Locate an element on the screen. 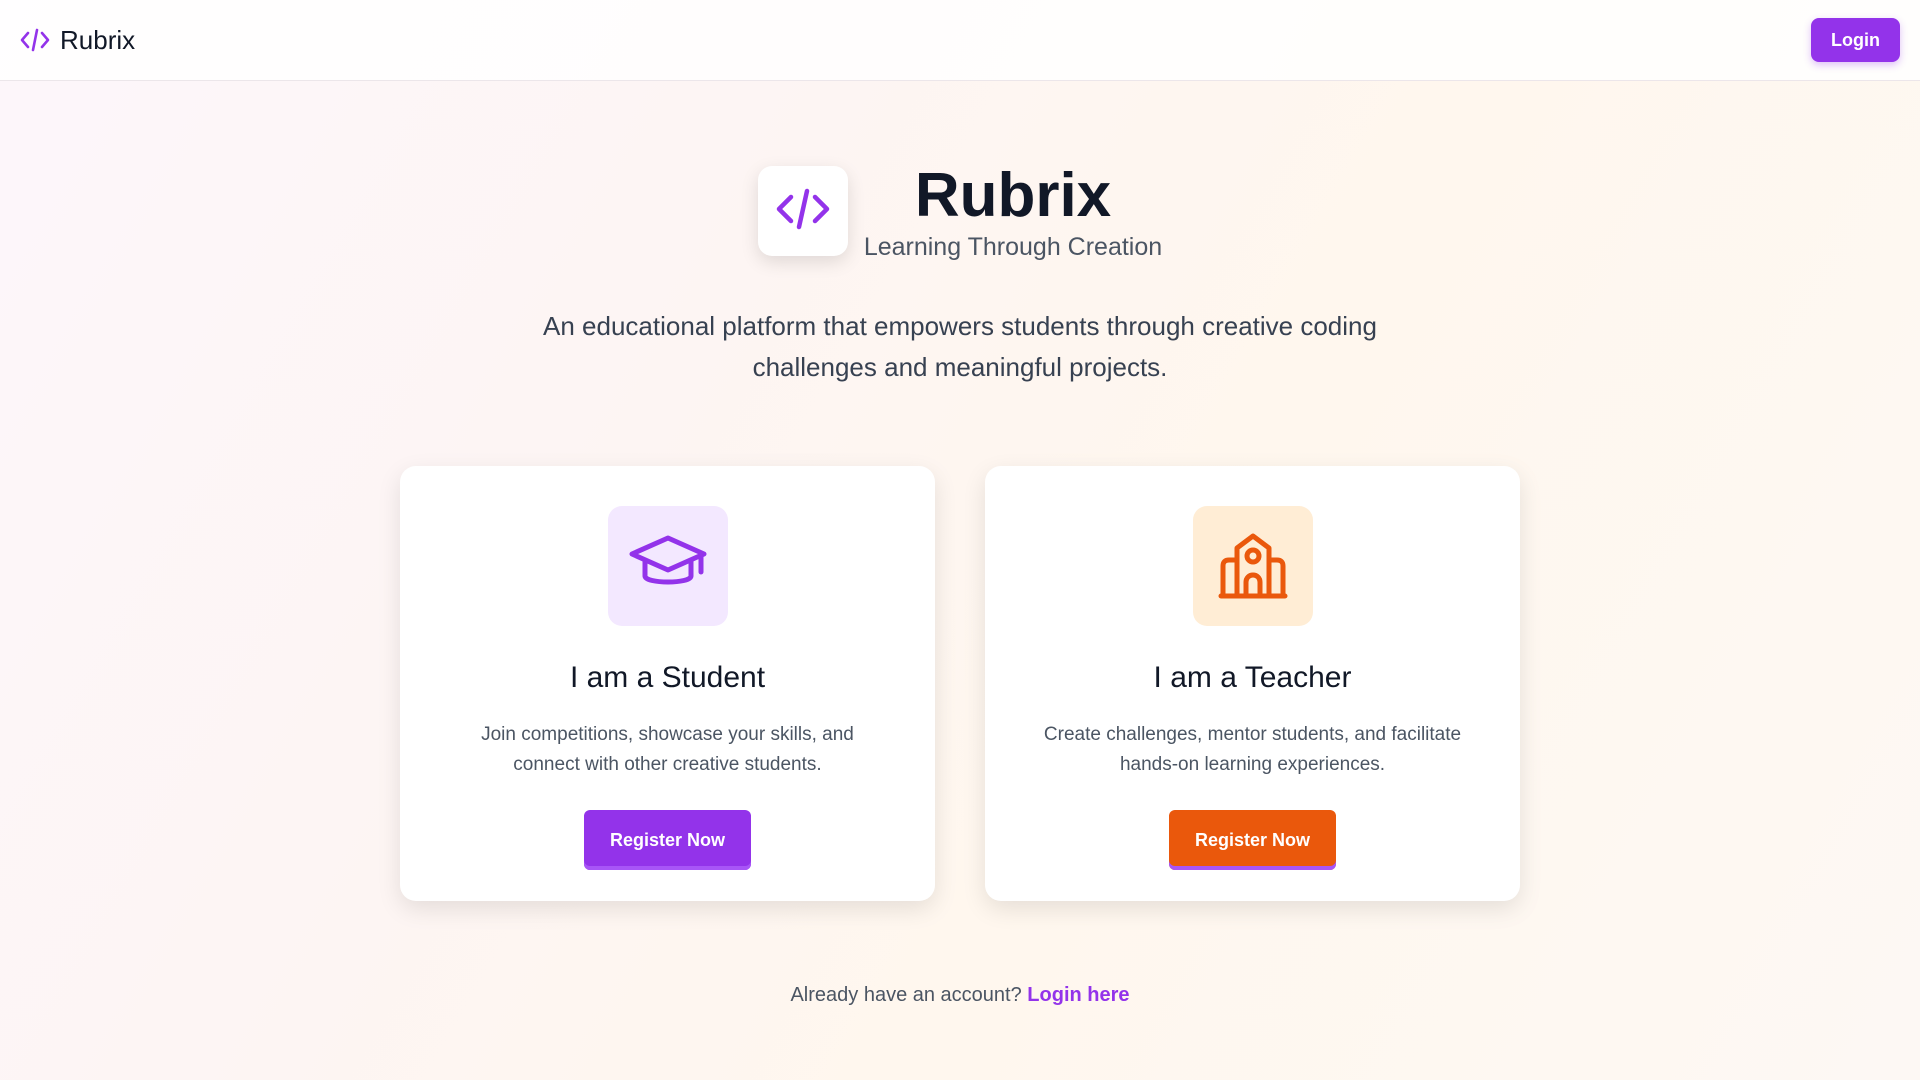  hero-logo is located at coordinates (802, 211).